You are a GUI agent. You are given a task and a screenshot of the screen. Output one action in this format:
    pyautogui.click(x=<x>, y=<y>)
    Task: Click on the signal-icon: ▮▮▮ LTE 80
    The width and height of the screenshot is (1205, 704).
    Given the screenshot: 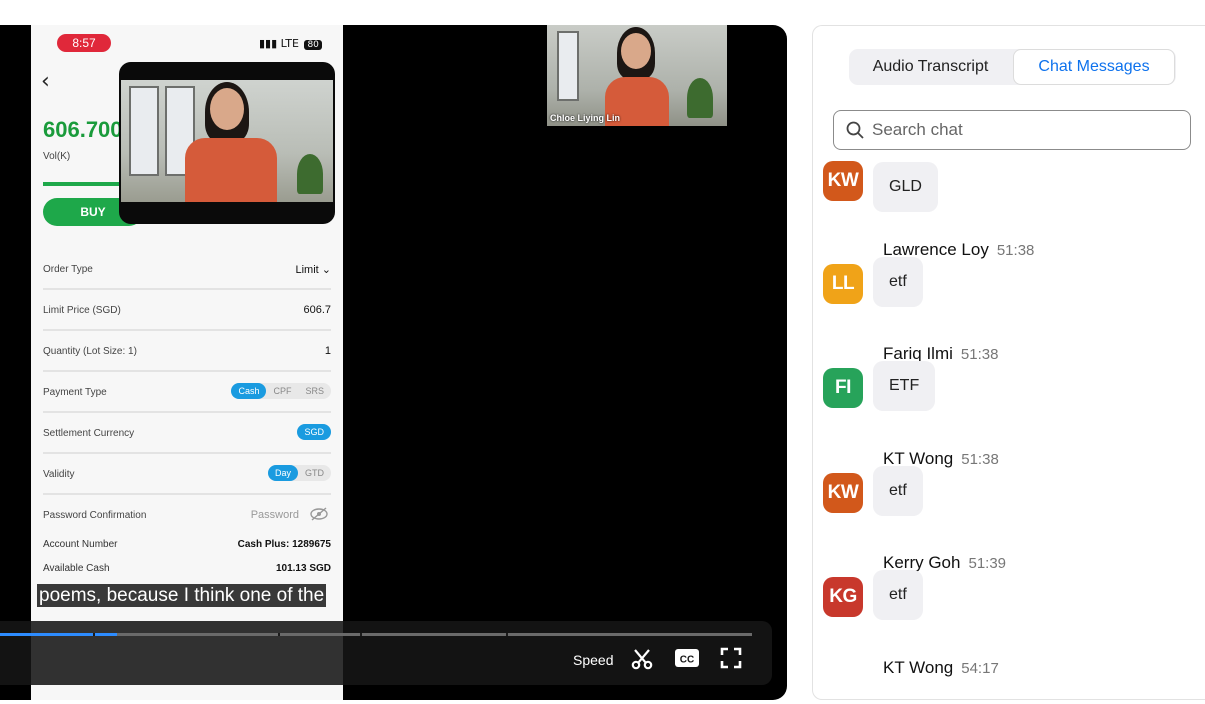 What is the action you would take?
    pyautogui.click(x=290, y=43)
    